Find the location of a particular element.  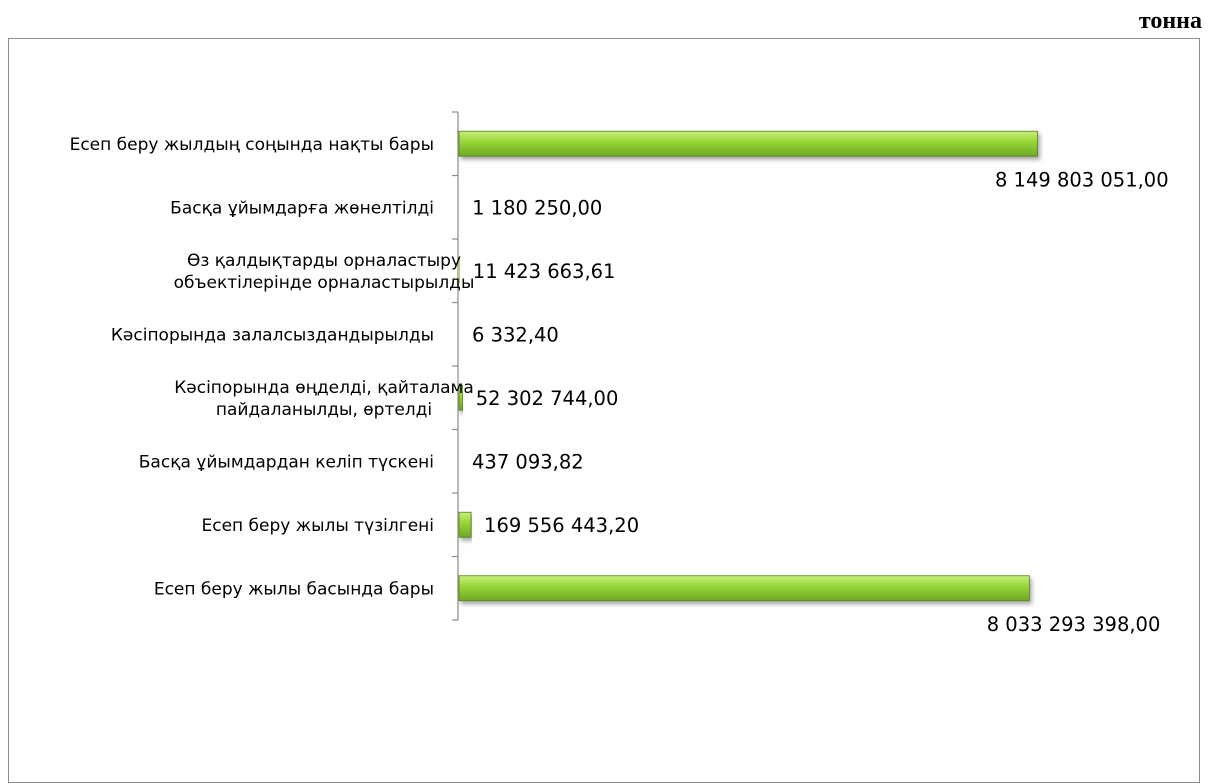

category-label-line: Өз қалдықтарды орналастыру is located at coordinates (324, 261).